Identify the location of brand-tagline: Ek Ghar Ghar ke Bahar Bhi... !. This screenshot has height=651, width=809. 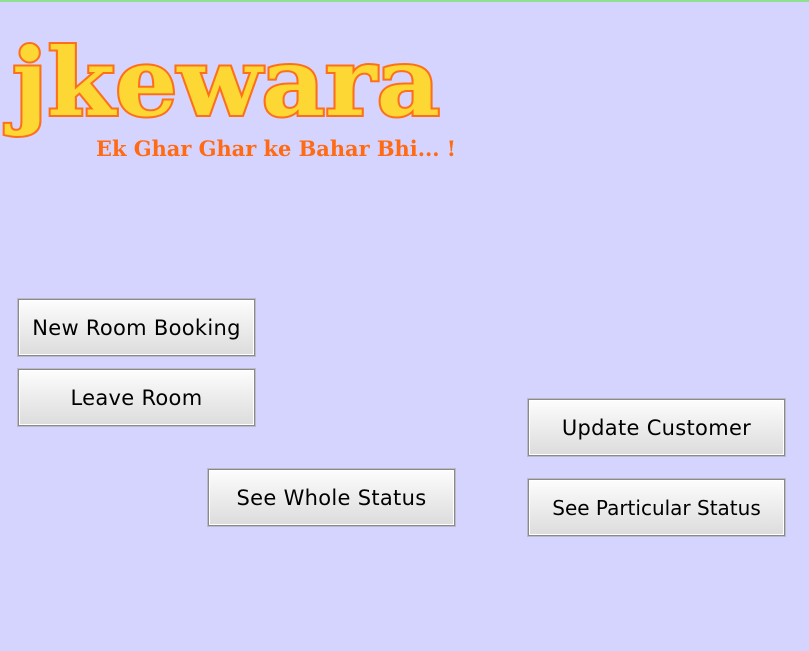
(276, 148).